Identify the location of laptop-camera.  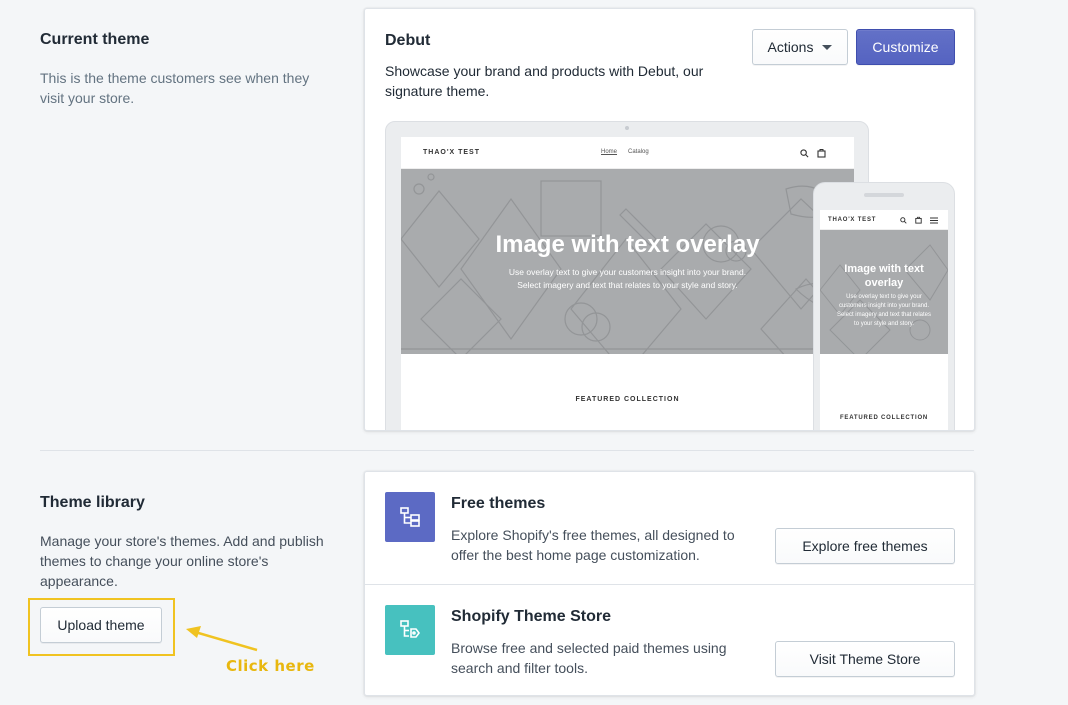
(627, 128).